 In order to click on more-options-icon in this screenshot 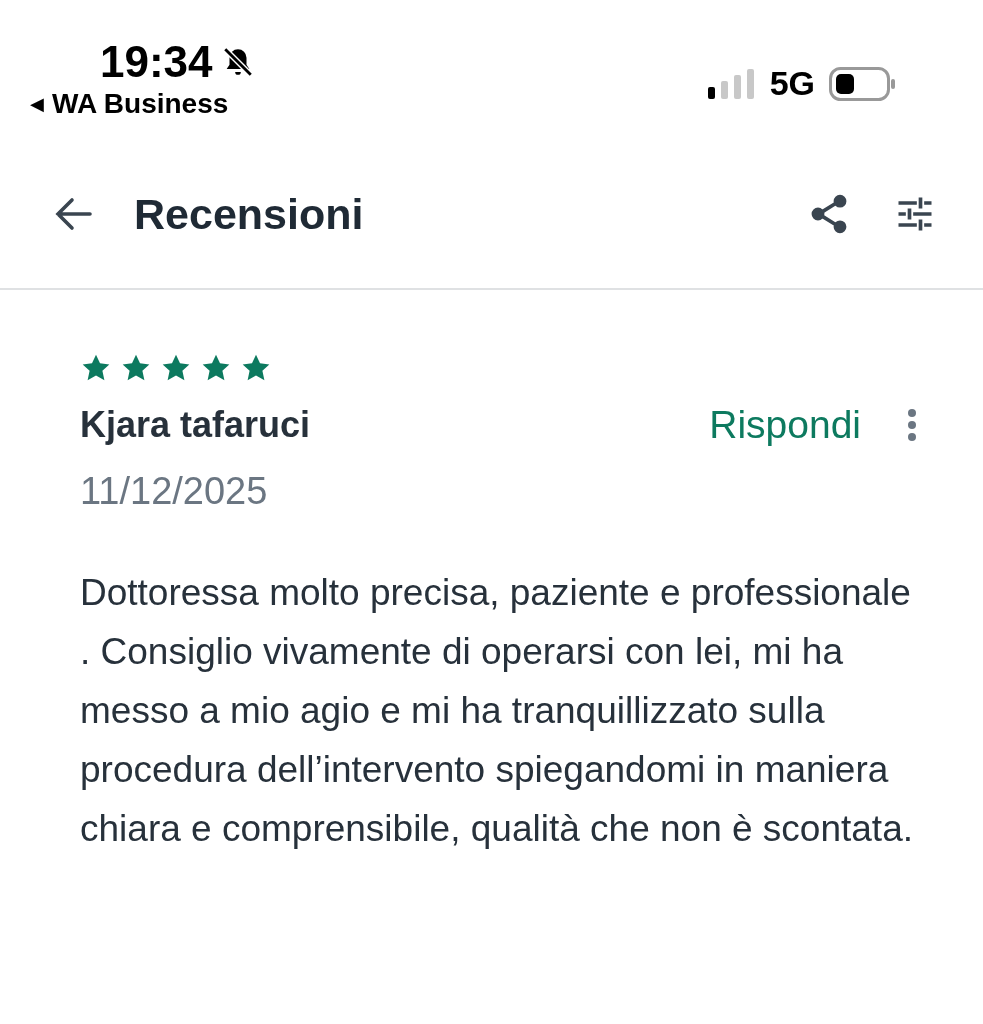, I will do `click(912, 425)`.